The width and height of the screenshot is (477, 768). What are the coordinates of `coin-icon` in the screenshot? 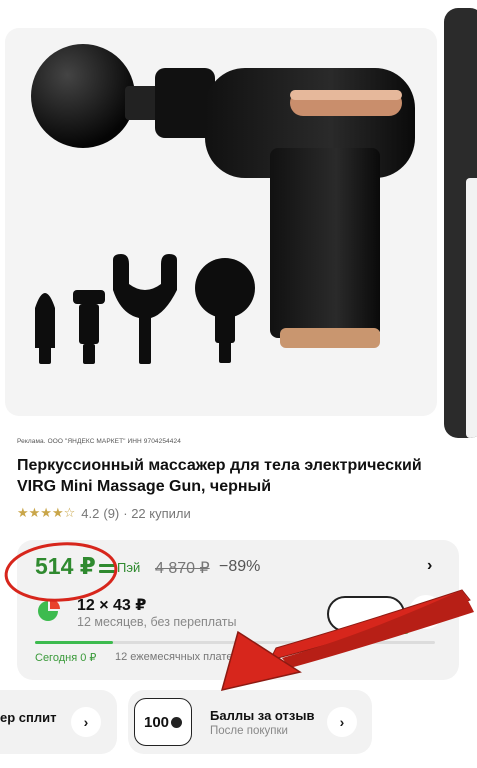 It's located at (177, 722).